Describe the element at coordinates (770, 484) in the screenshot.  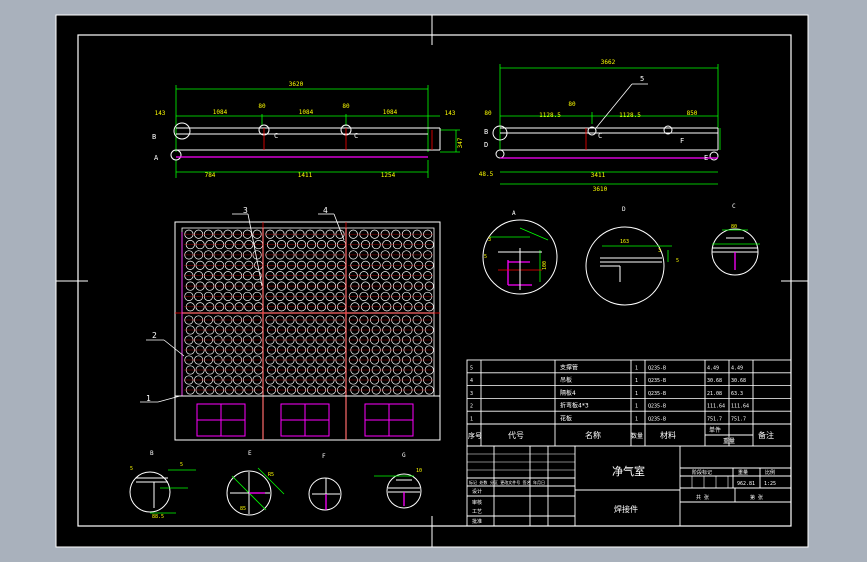
I see `tb-scale-value: 1:25` at that location.